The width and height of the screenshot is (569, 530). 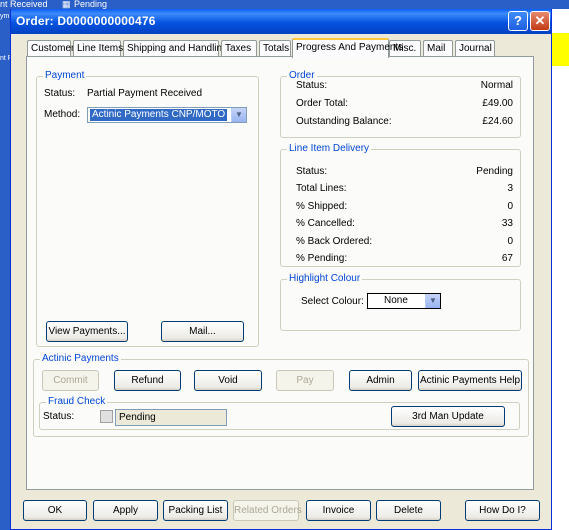 What do you see at coordinates (80, 358) in the screenshot?
I see `actinic-payments-title: Actinic Payments` at bounding box center [80, 358].